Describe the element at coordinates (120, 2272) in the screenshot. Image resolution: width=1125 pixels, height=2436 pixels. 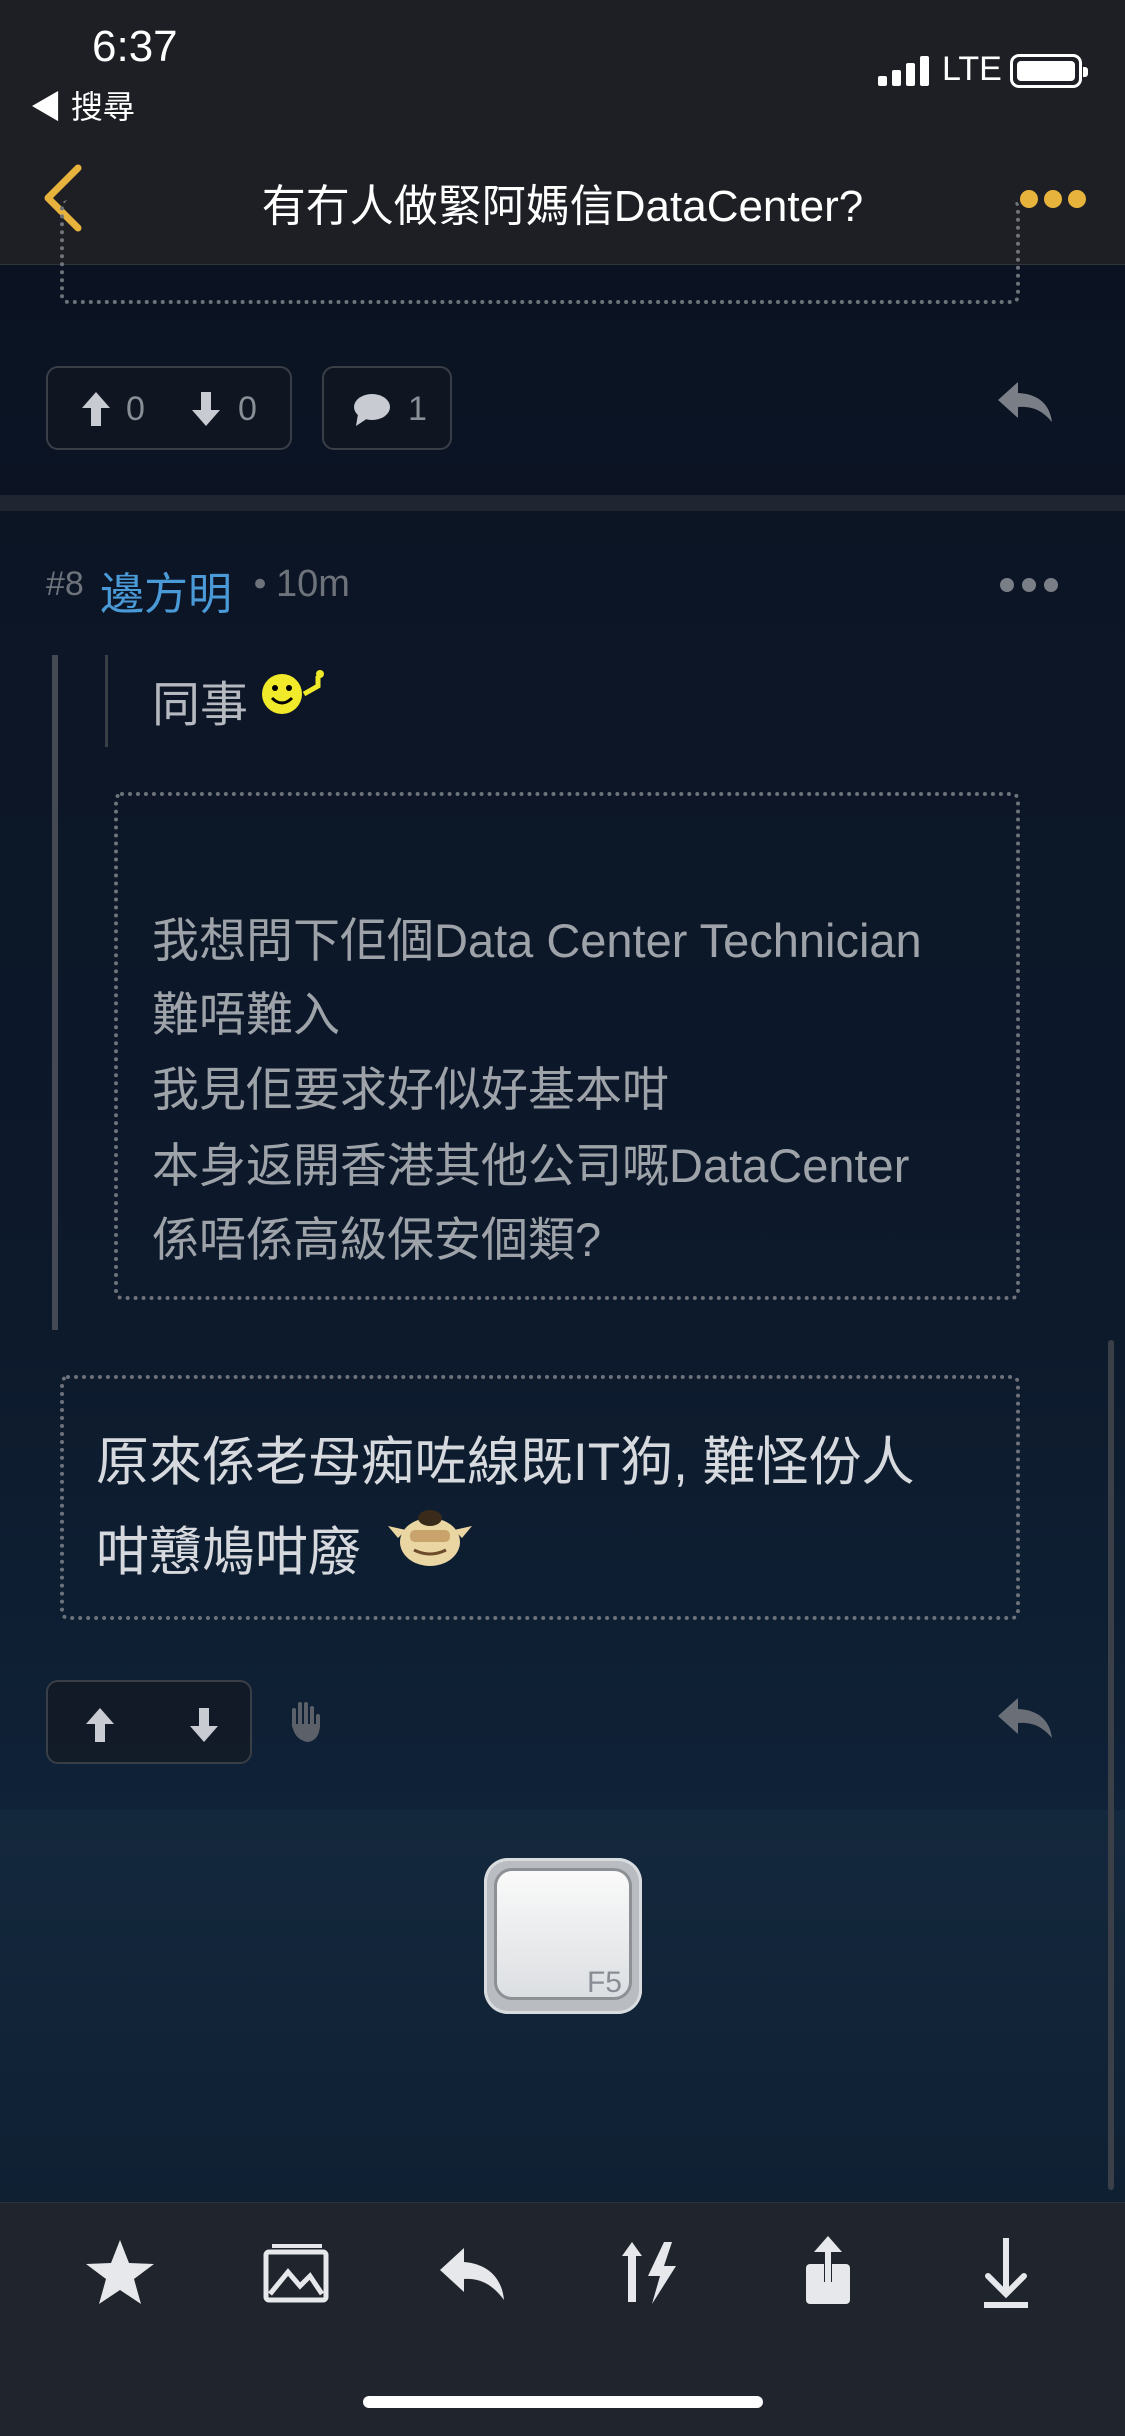
I see `star-icon` at that location.